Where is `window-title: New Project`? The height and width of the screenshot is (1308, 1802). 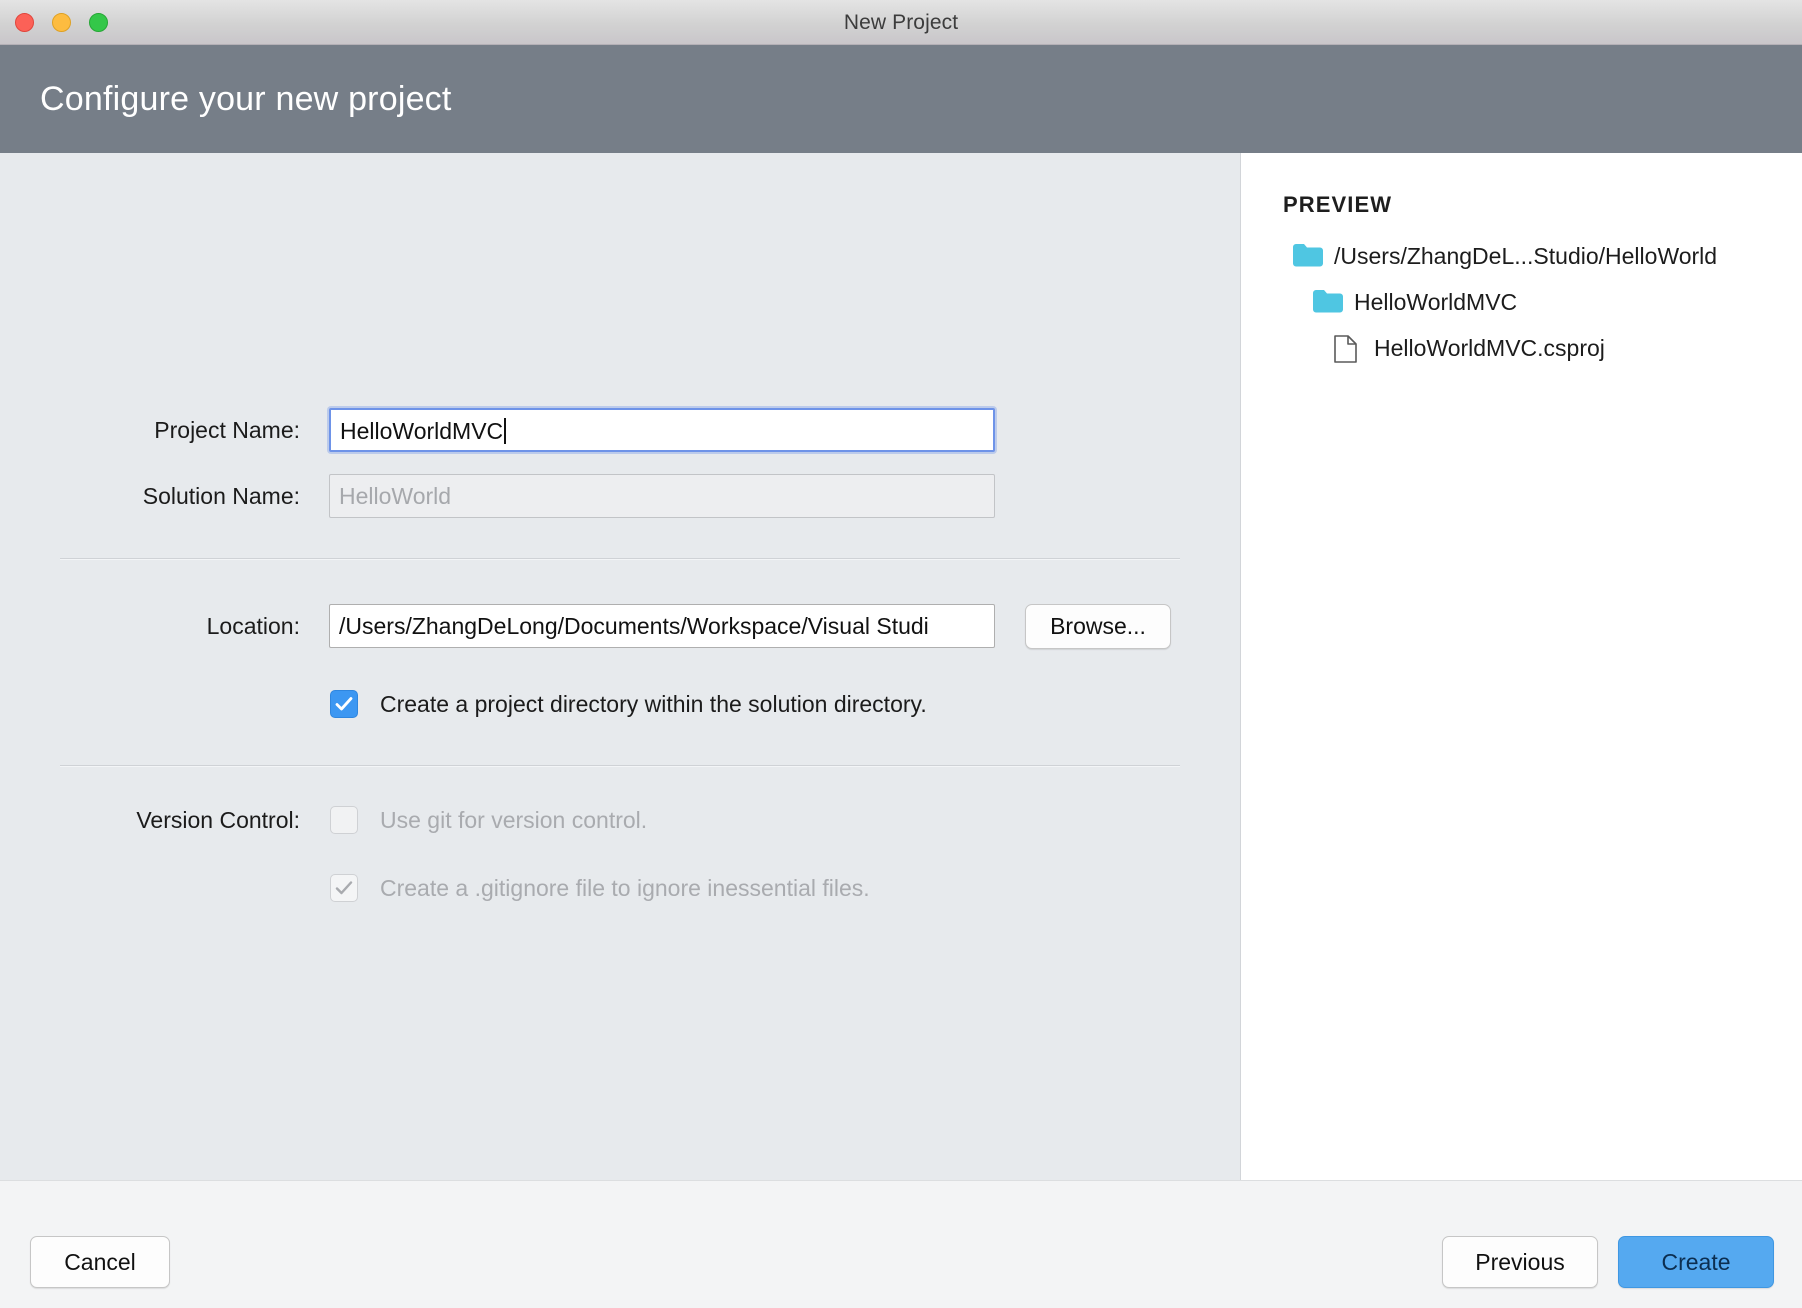 window-title: New Project is located at coordinates (901, 22).